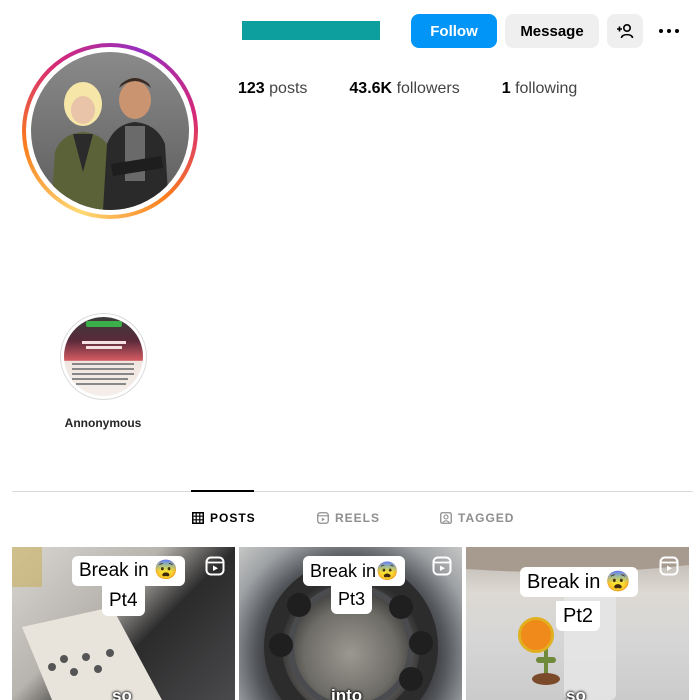  Describe the element at coordinates (578, 616) in the screenshot. I see `post-caption-3b: Pt2` at that location.